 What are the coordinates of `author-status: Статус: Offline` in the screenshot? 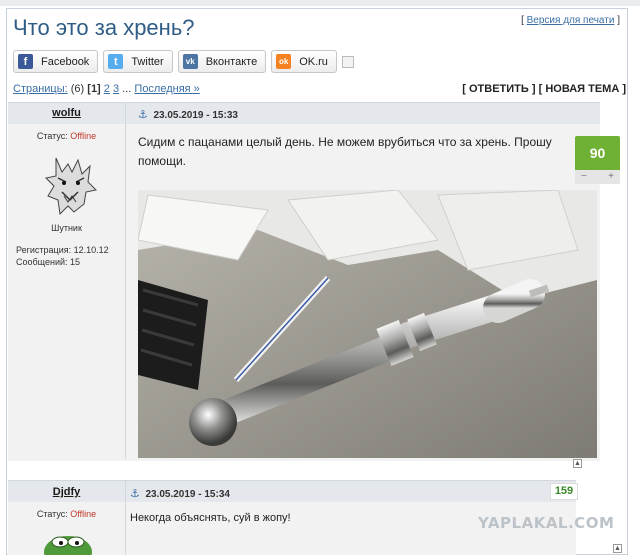 It's located at (66, 136).